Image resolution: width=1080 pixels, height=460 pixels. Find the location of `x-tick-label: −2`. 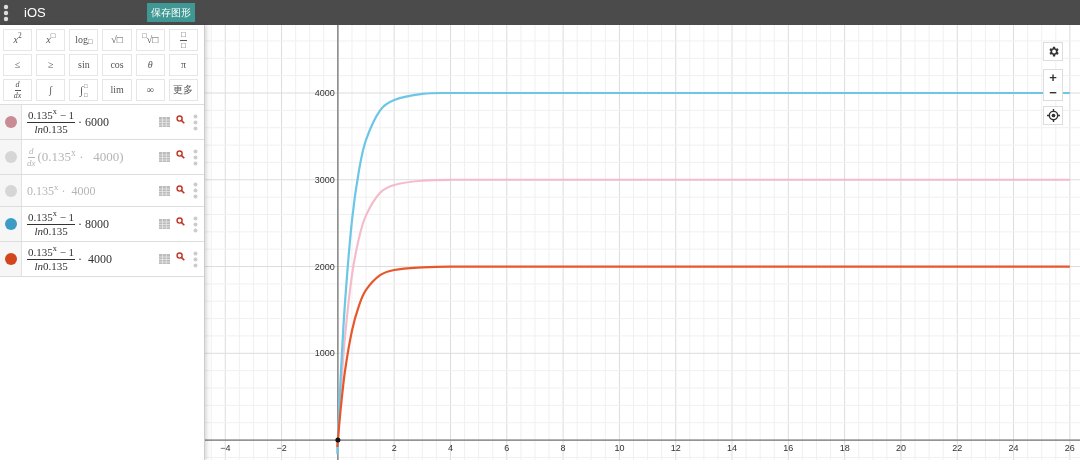

x-tick-label: −2 is located at coordinates (281, 448).